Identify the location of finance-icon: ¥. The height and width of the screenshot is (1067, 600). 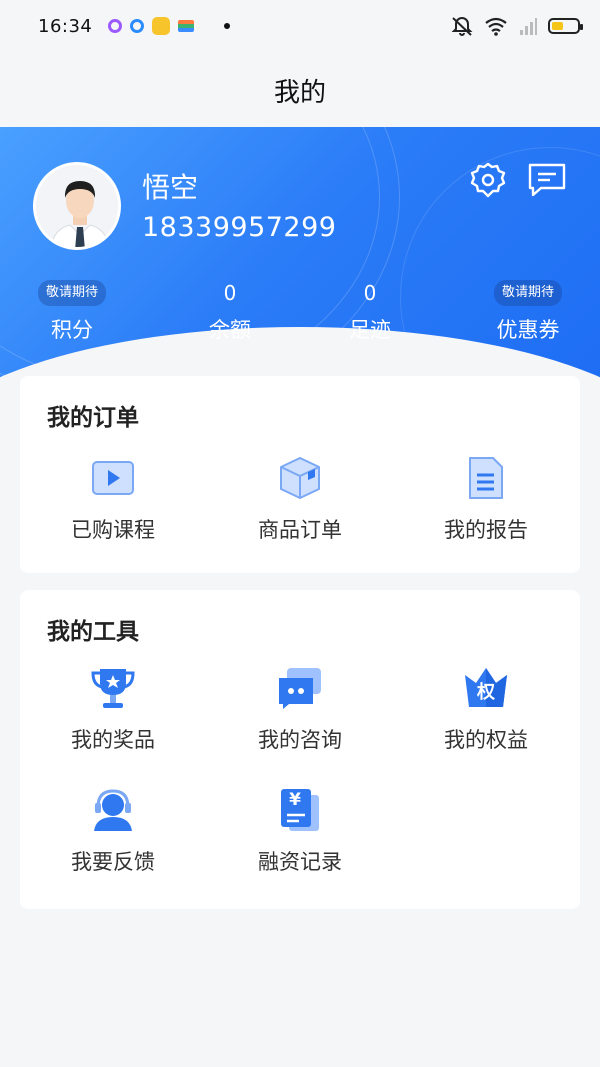
(300, 810).